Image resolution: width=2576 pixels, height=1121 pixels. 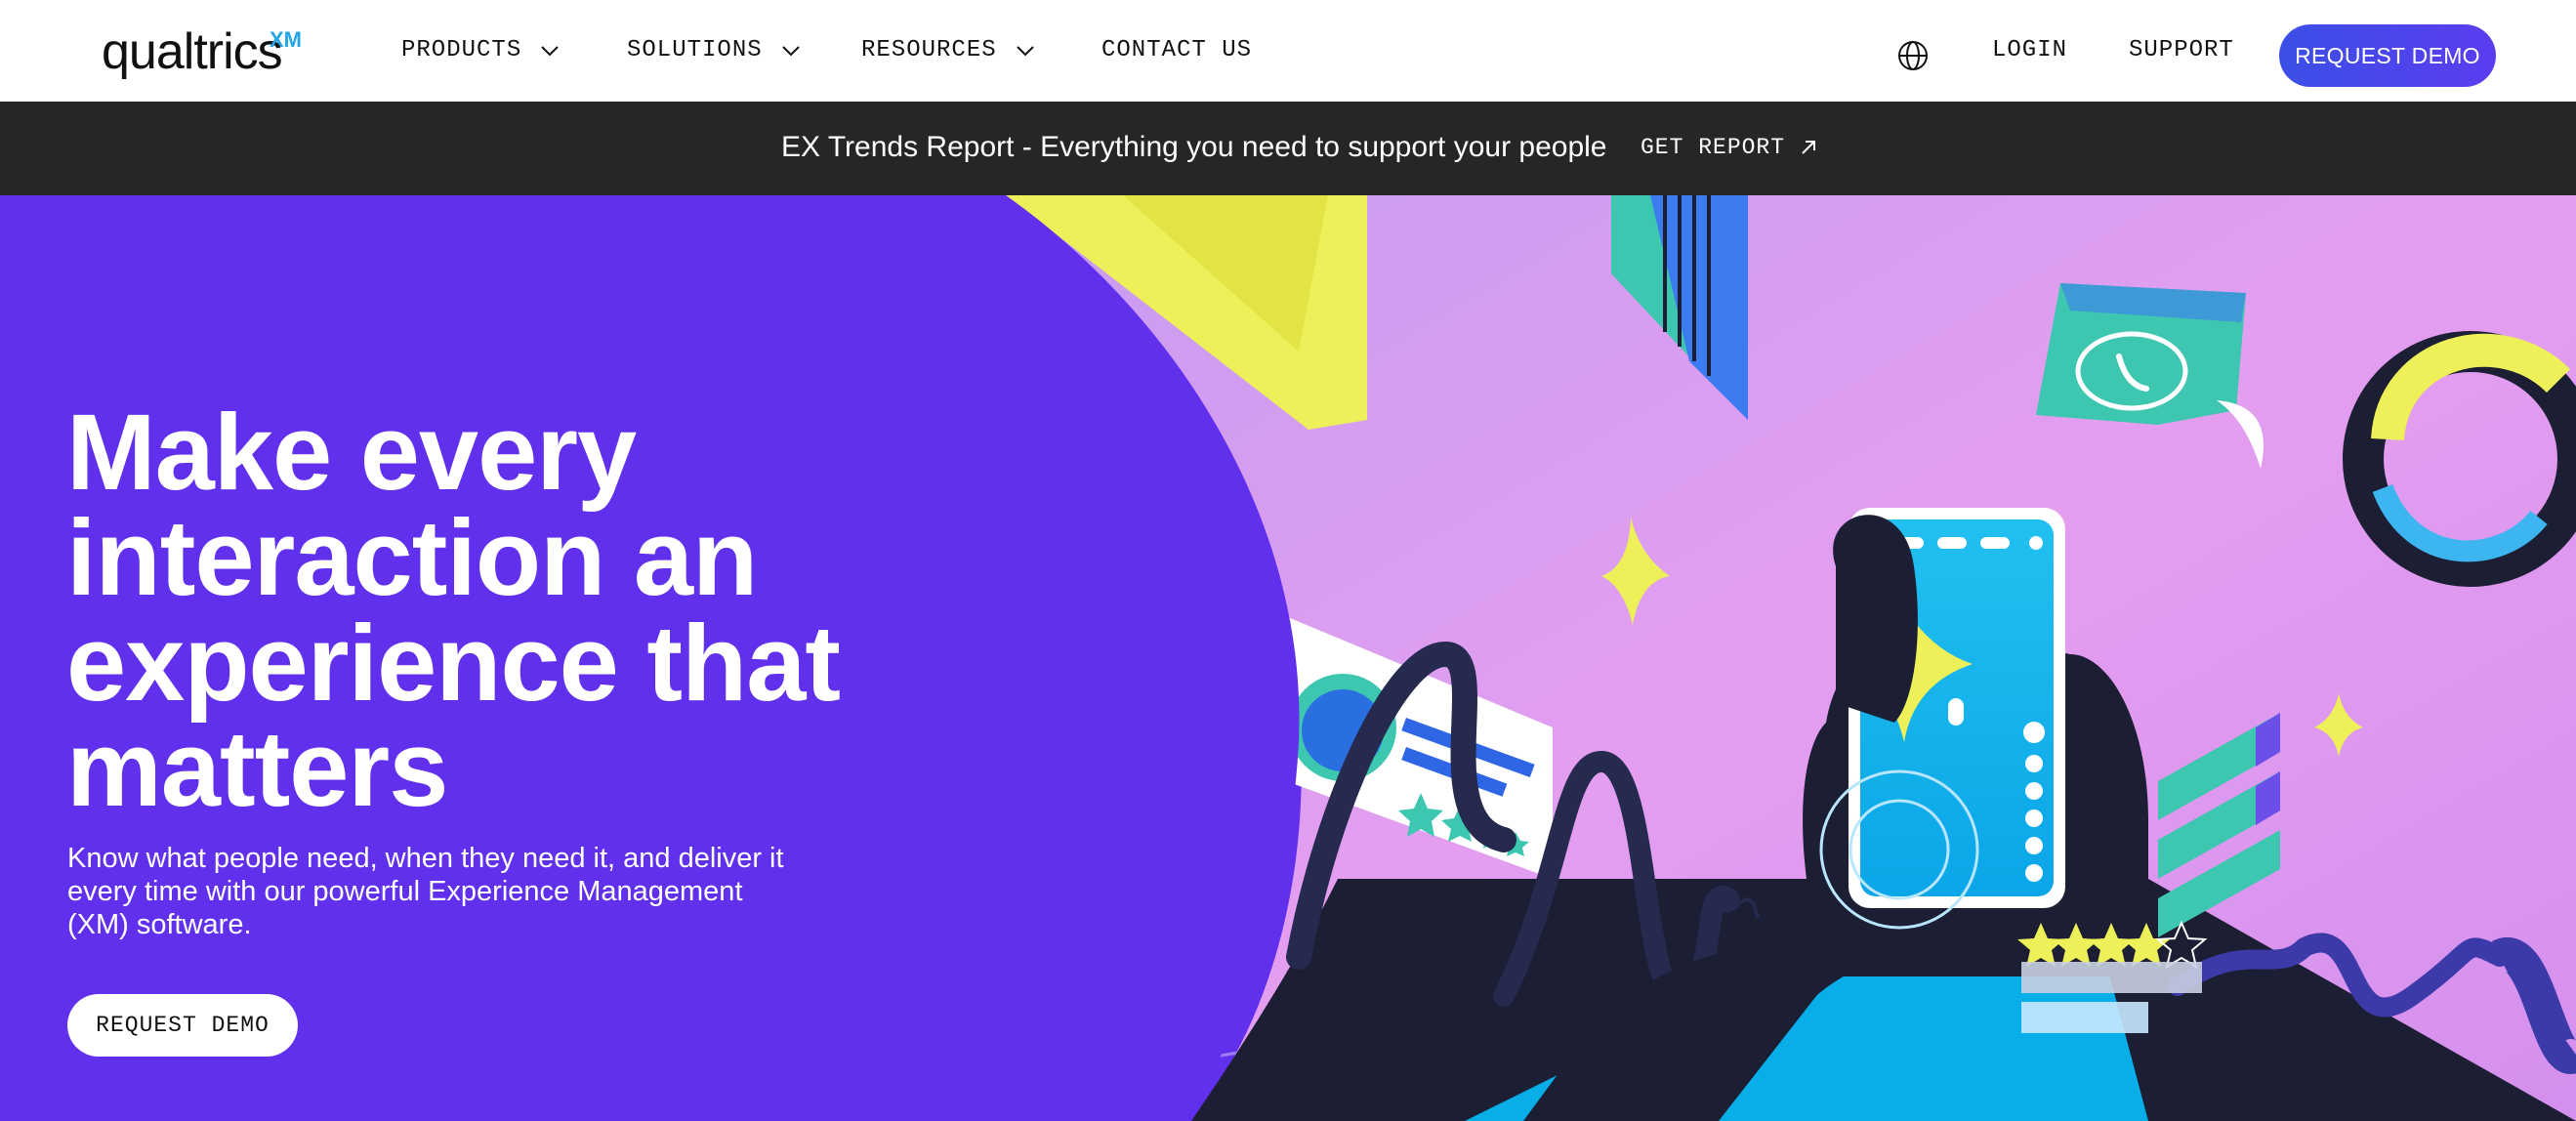 I want to click on nav-solutions: SOLUTIONS, so click(x=714, y=50).